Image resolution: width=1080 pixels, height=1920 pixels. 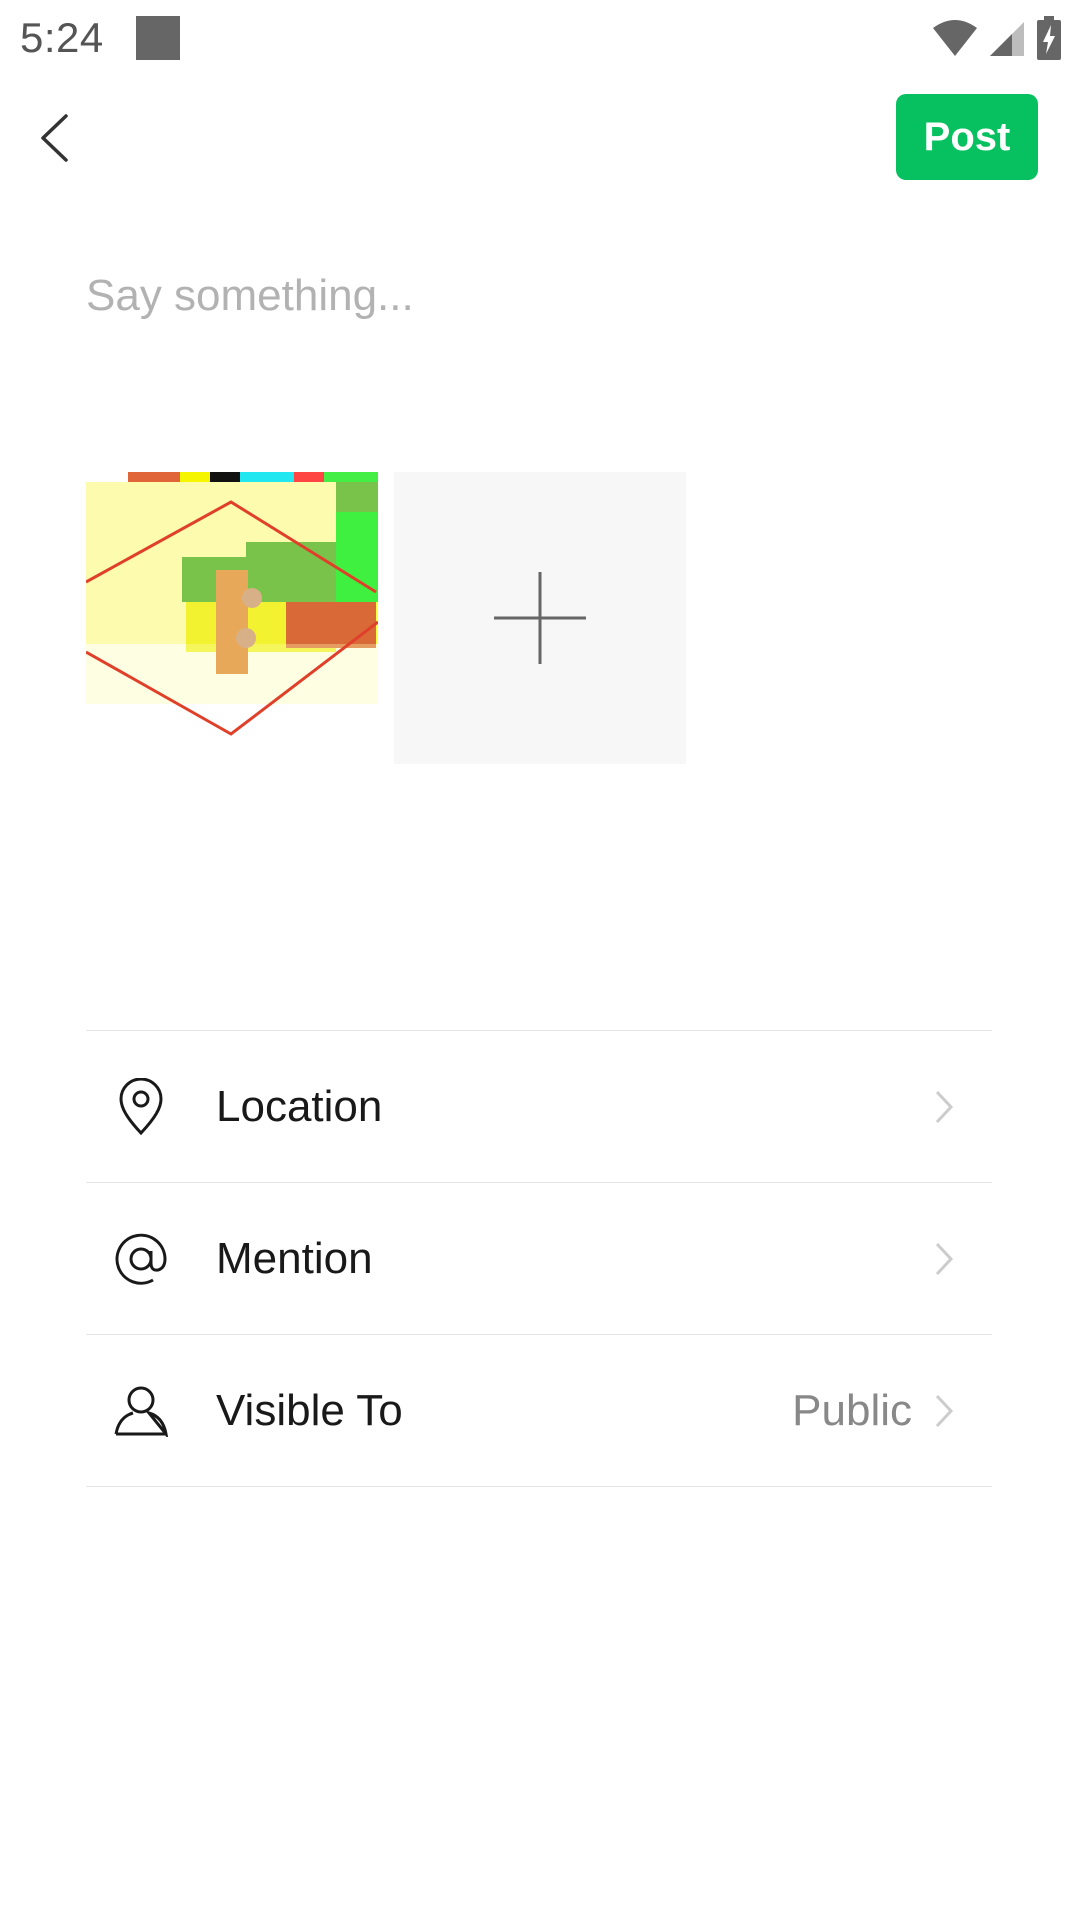 I want to click on person-icon, so click(x=141, y=1411).